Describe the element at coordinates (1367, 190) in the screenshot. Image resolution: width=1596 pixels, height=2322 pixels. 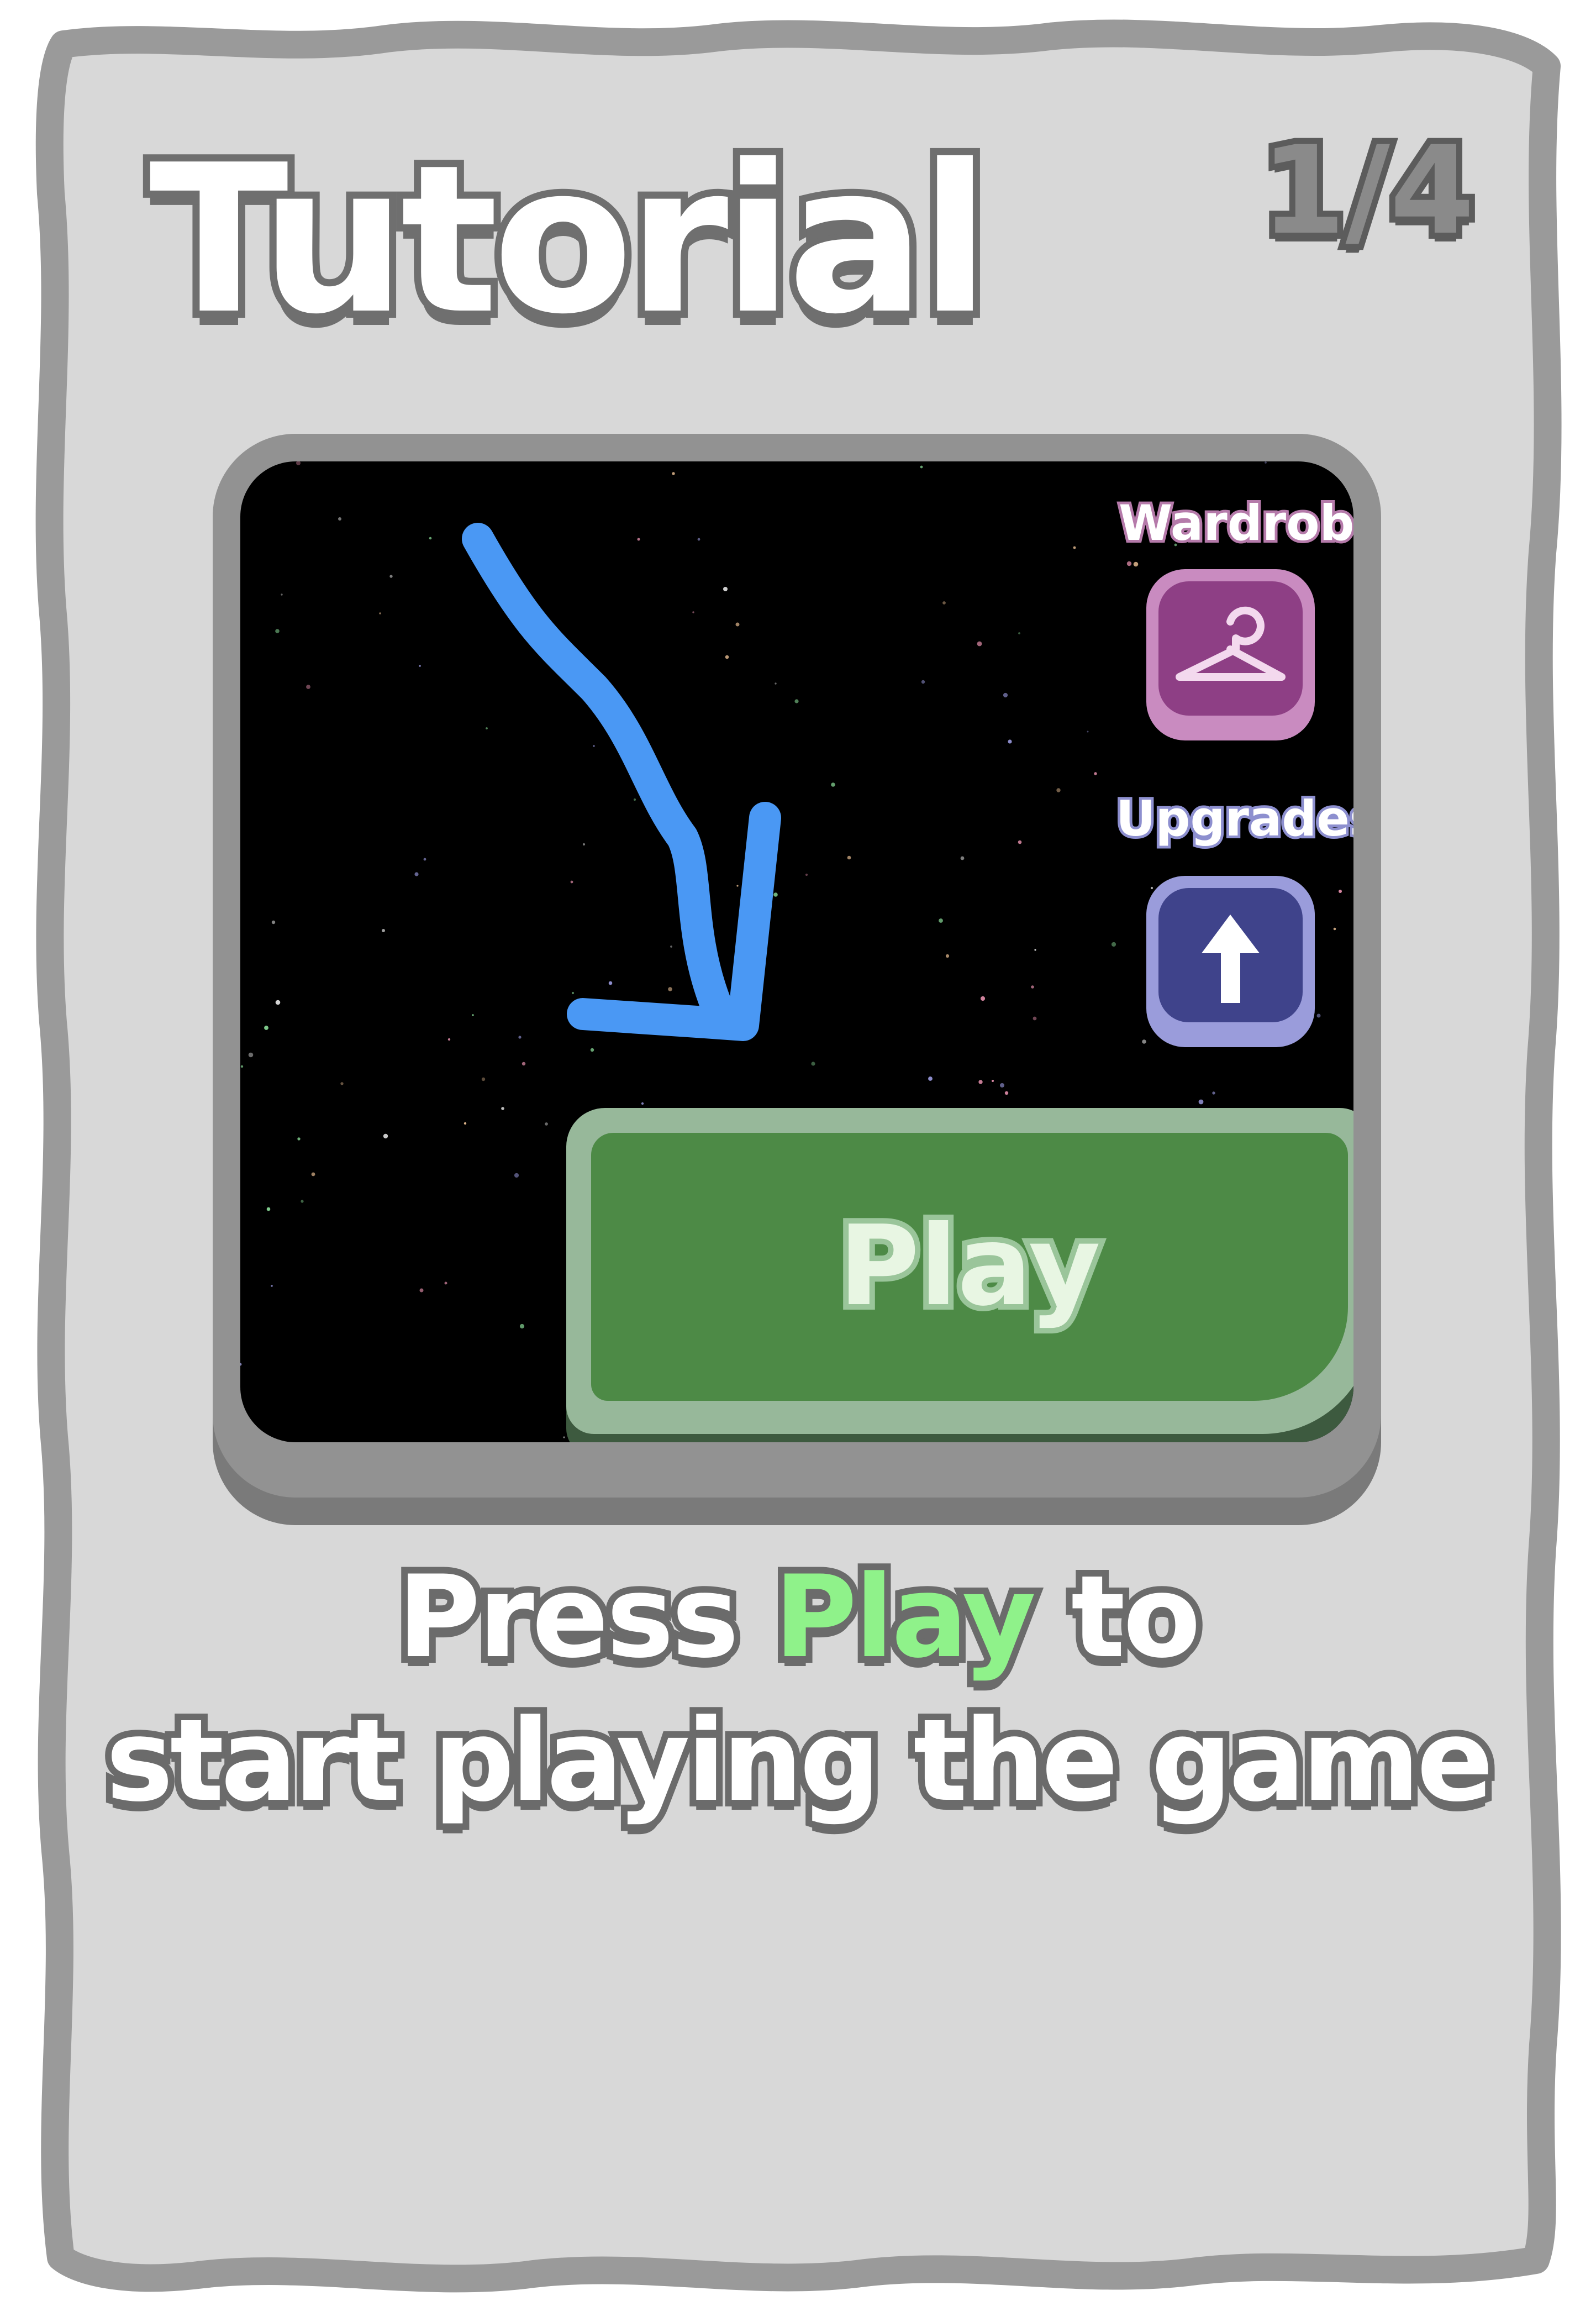
I see `page-counter: 1/4` at that location.